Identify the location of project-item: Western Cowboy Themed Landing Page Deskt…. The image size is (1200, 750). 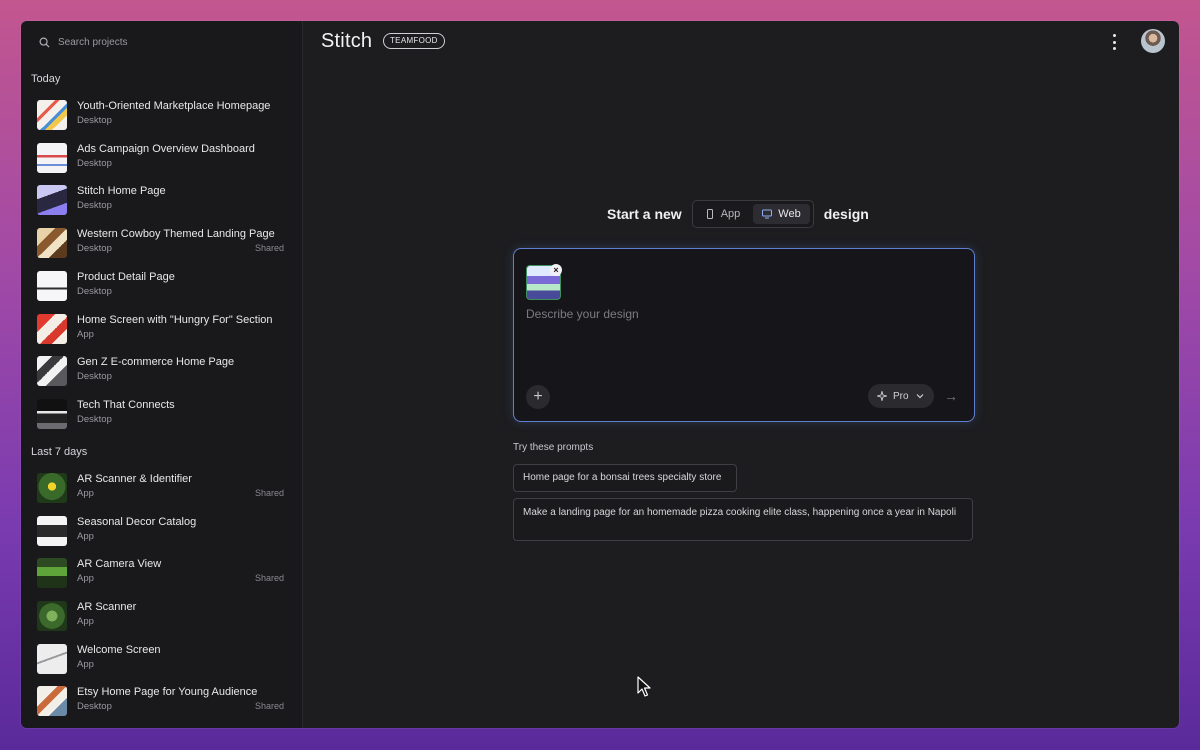
(161, 243).